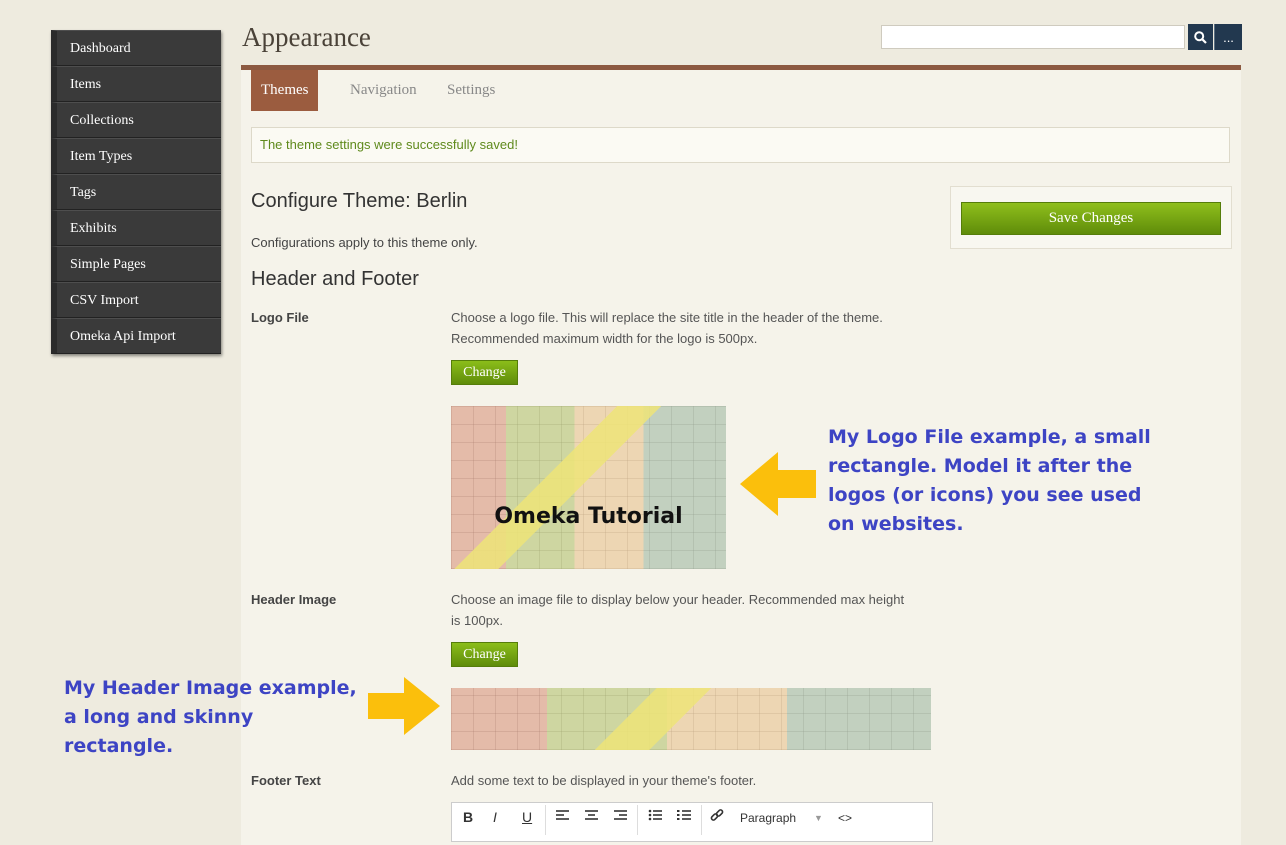 This screenshot has width=1286, height=845. What do you see at coordinates (845, 818) in the screenshot?
I see `source-code-button: <>` at bounding box center [845, 818].